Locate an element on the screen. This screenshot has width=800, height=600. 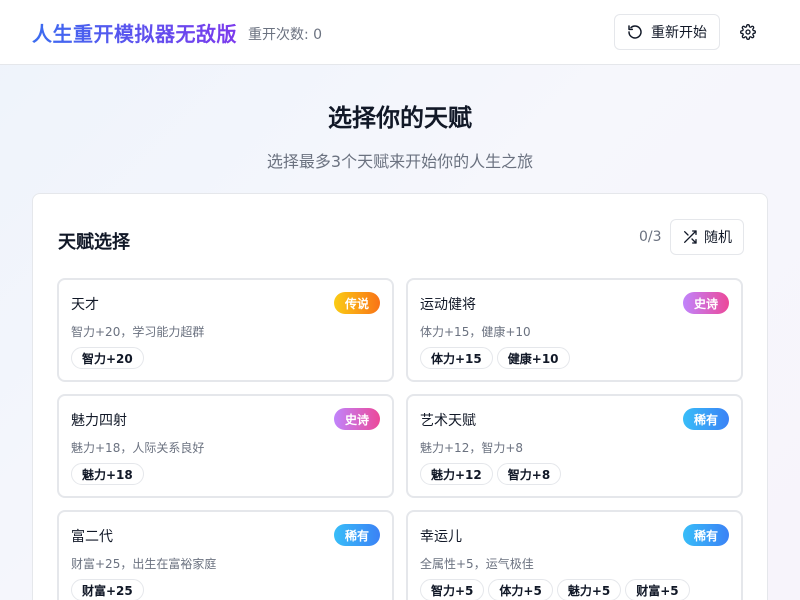
restart-count: 重开次数: 0 is located at coordinates (285, 35).